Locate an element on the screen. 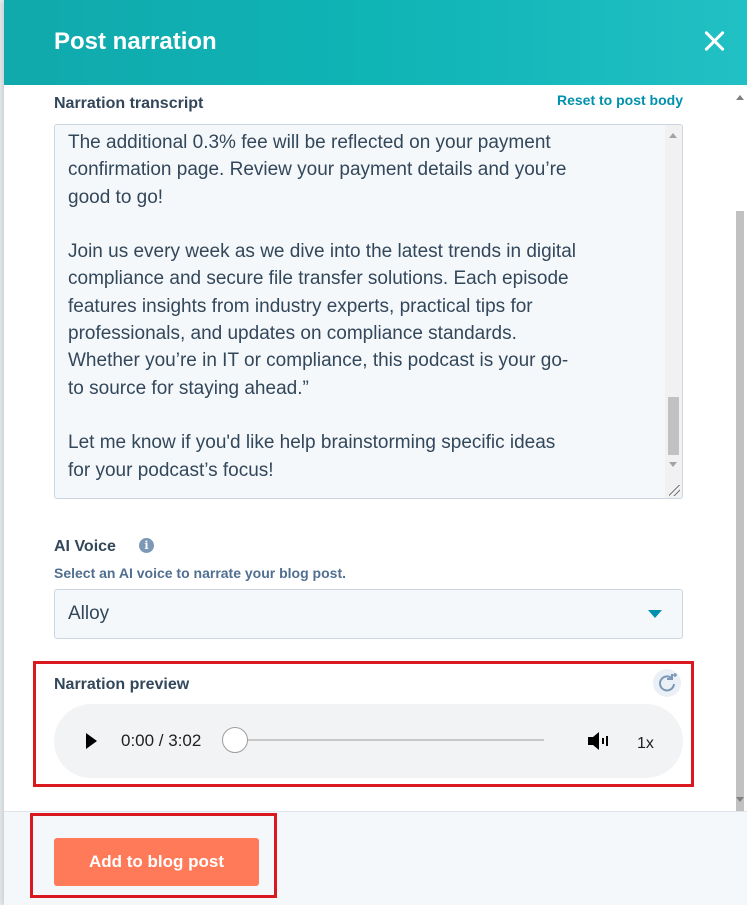 This screenshot has width=747, height=905. close-icon is located at coordinates (714, 41).